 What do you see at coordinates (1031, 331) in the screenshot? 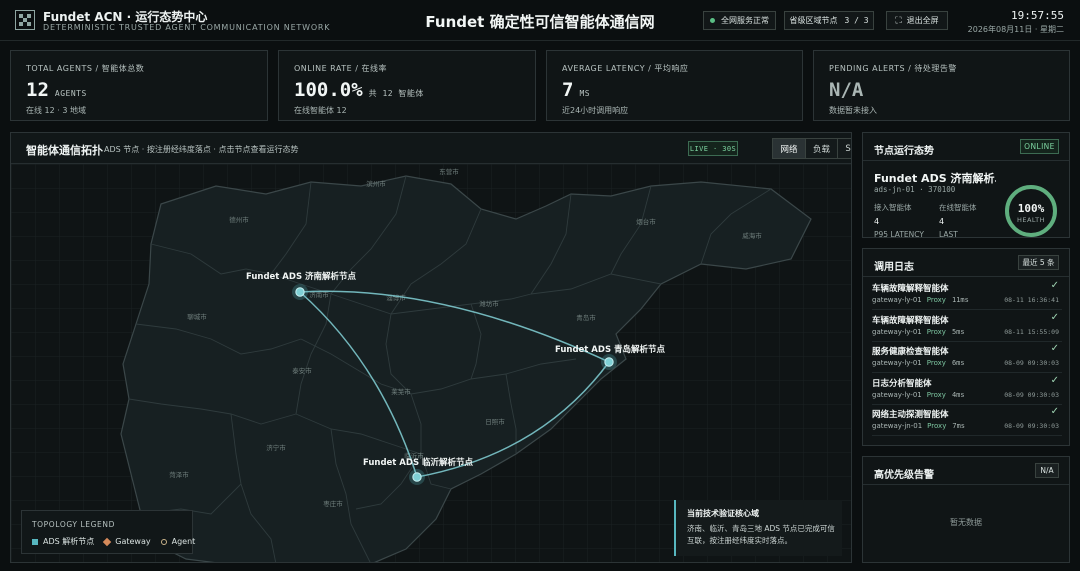
I see `log-timestamp: 08-11 15:55:09` at bounding box center [1031, 331].